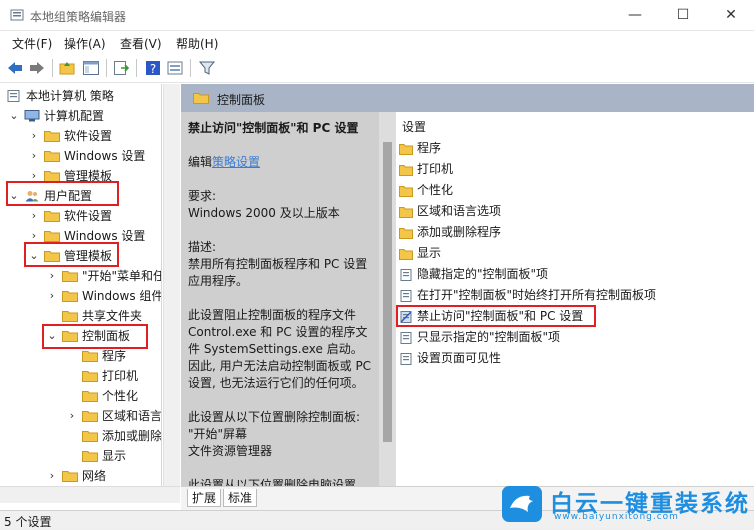 This screenshot has height=530, width=754. Describe the element at coordinates (95, 336) in the screenshot. I see `highlight-control-panel` at that location.